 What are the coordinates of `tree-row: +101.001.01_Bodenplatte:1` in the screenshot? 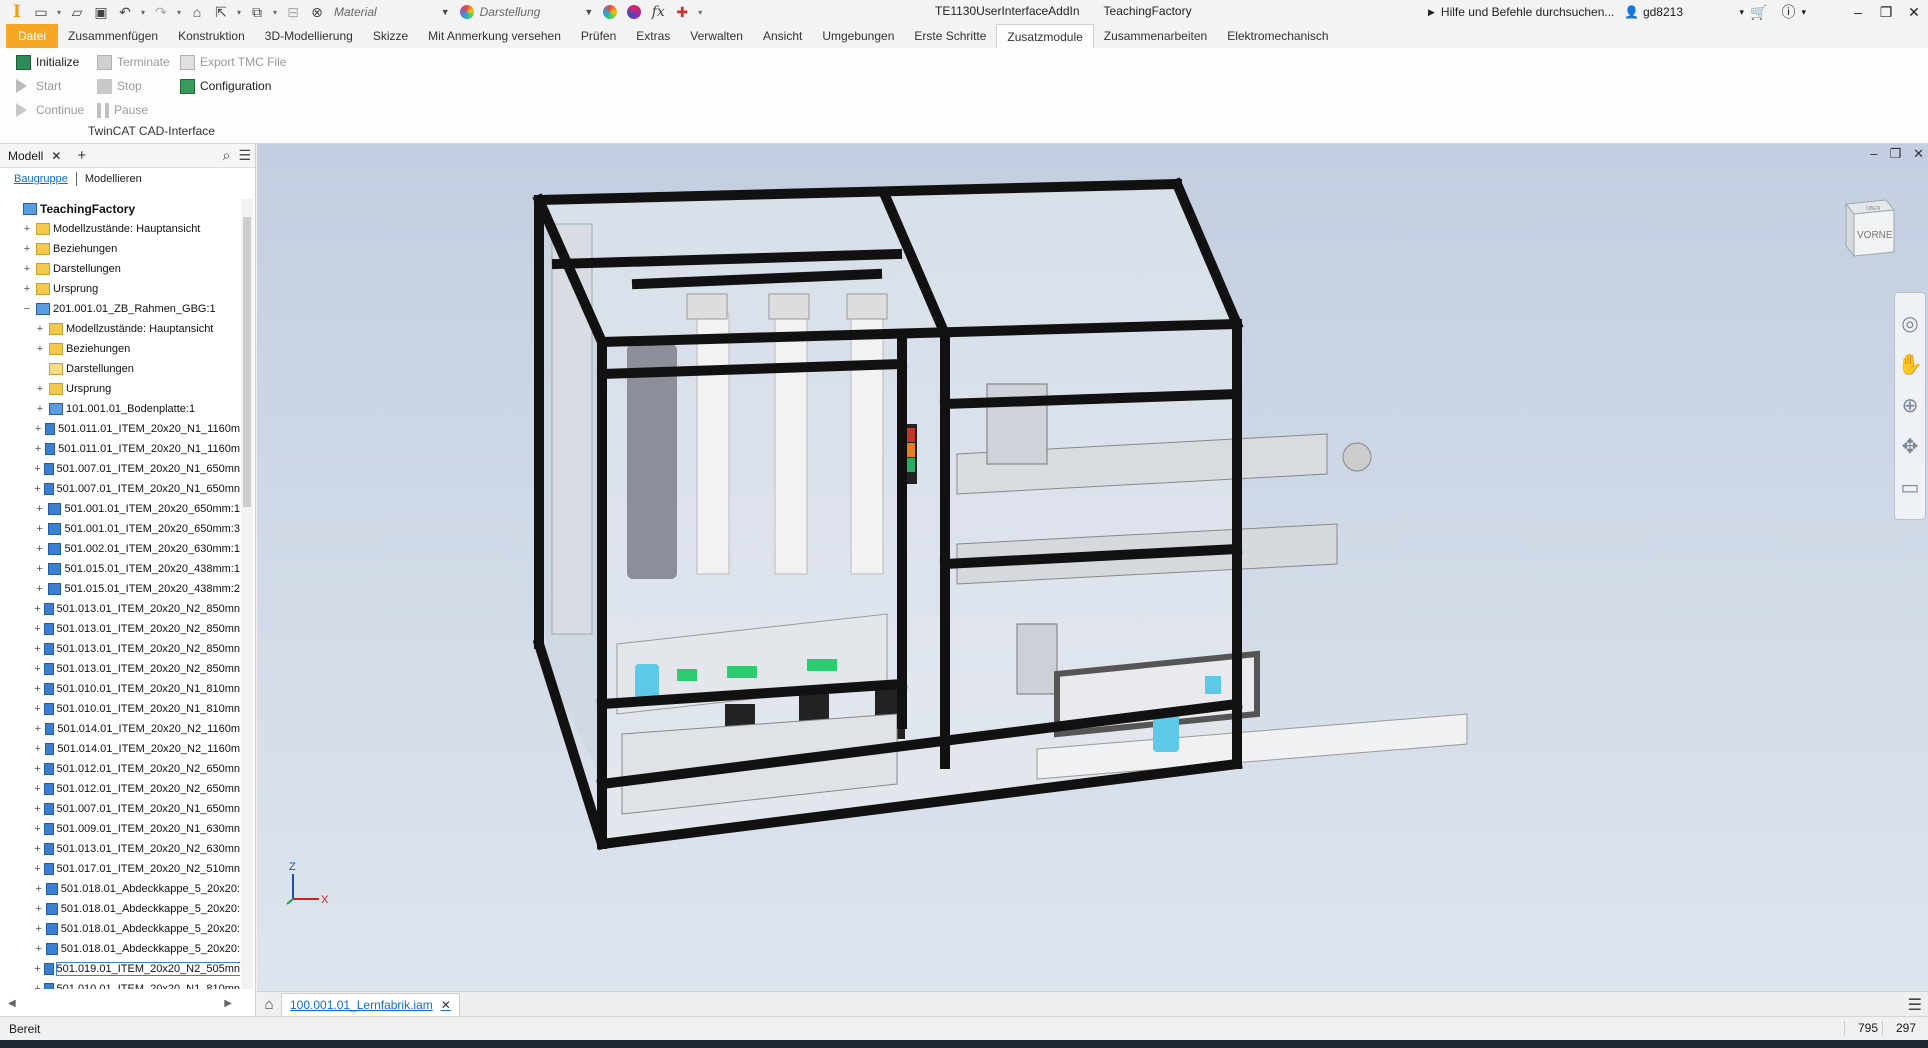 It's located at (120, 409).